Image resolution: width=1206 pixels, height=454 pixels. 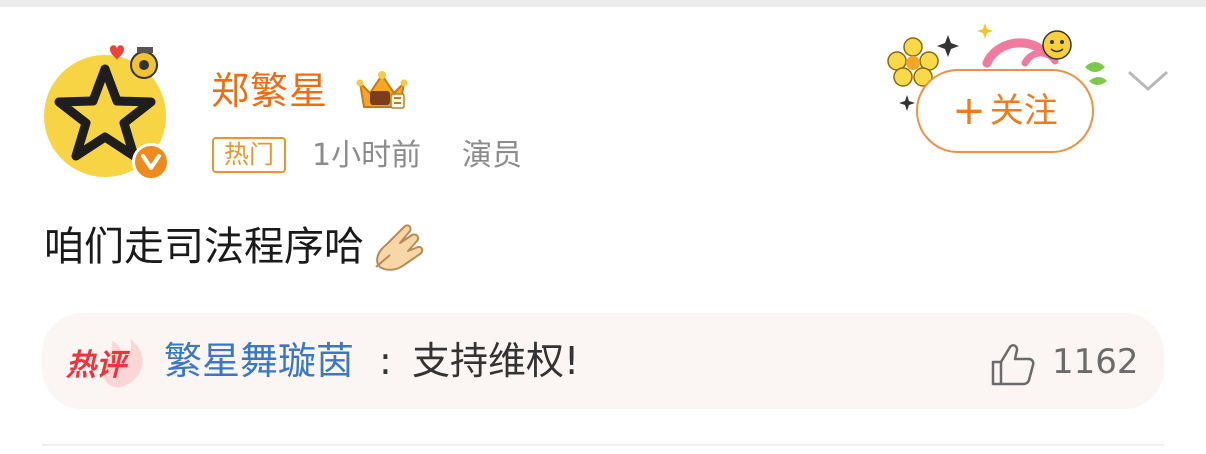 What do you see at coordinates (269, 91) in the screenshot?
I see `username: 郑繁星` at bounding box center [269, 91].